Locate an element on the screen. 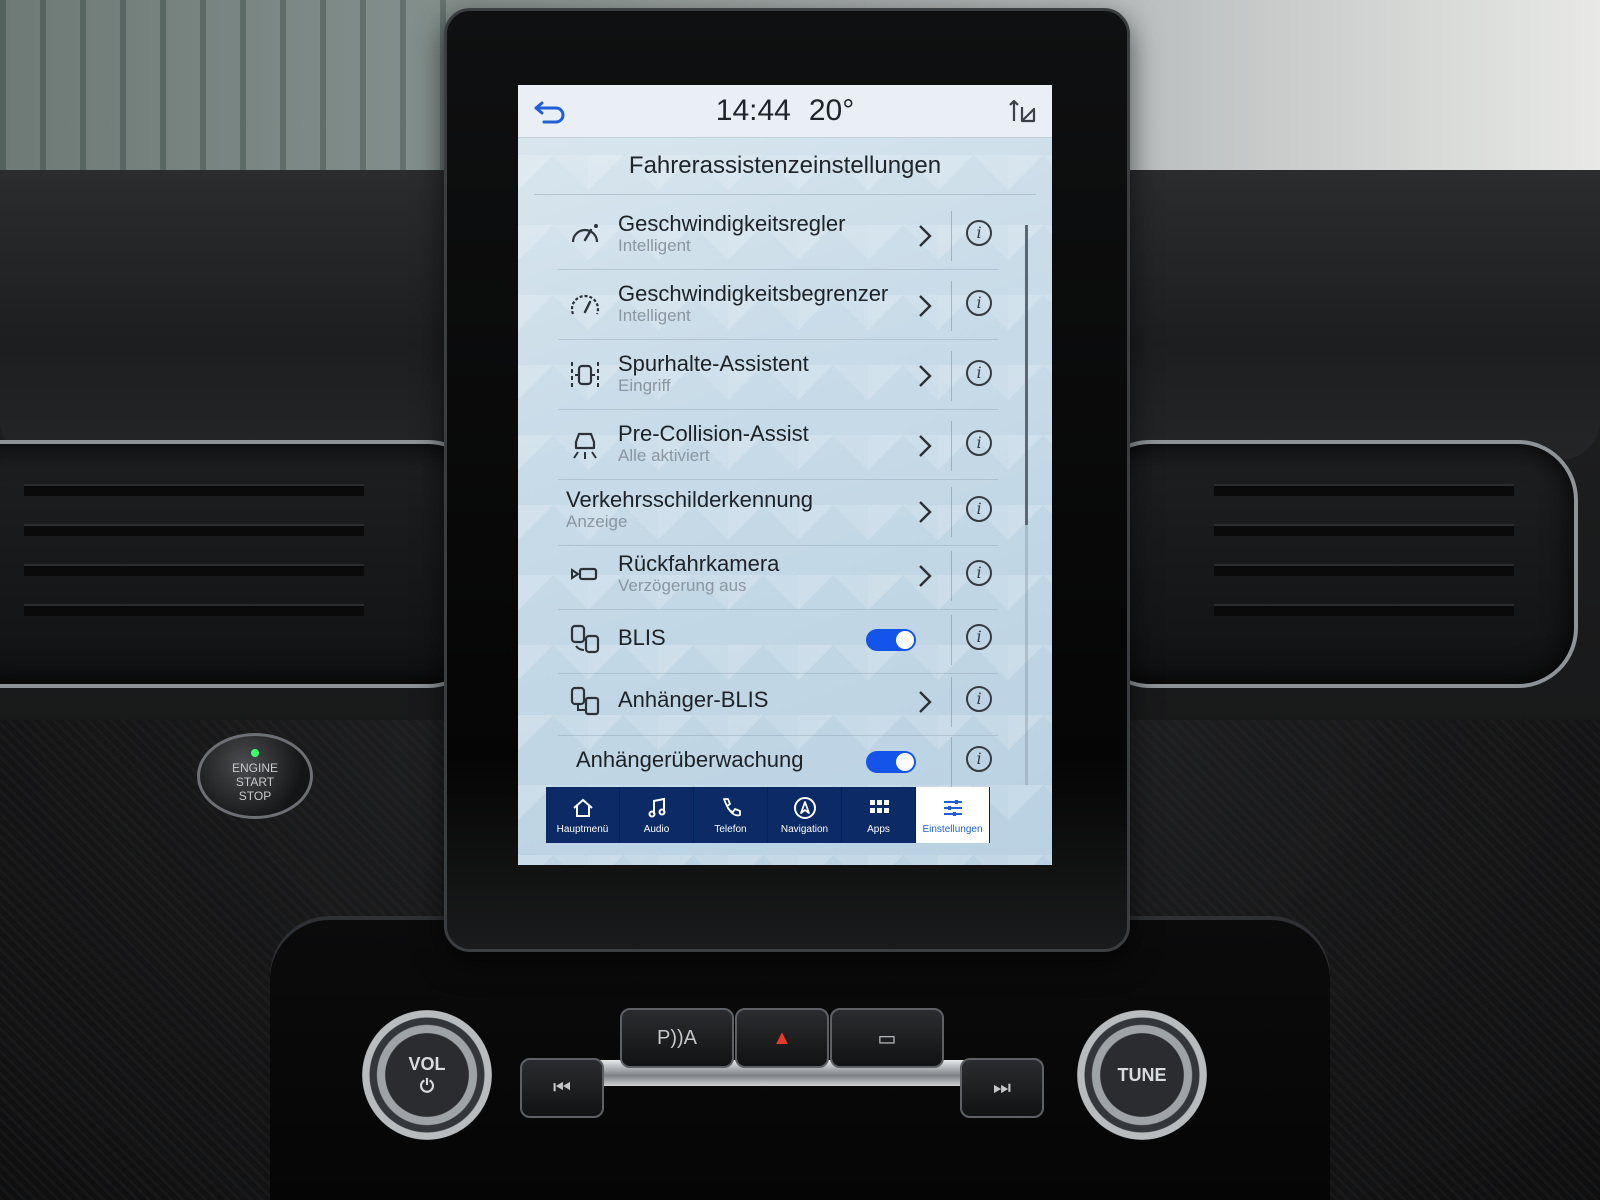  parking-assist-label: P))A is located at coordinates (677, 1037).